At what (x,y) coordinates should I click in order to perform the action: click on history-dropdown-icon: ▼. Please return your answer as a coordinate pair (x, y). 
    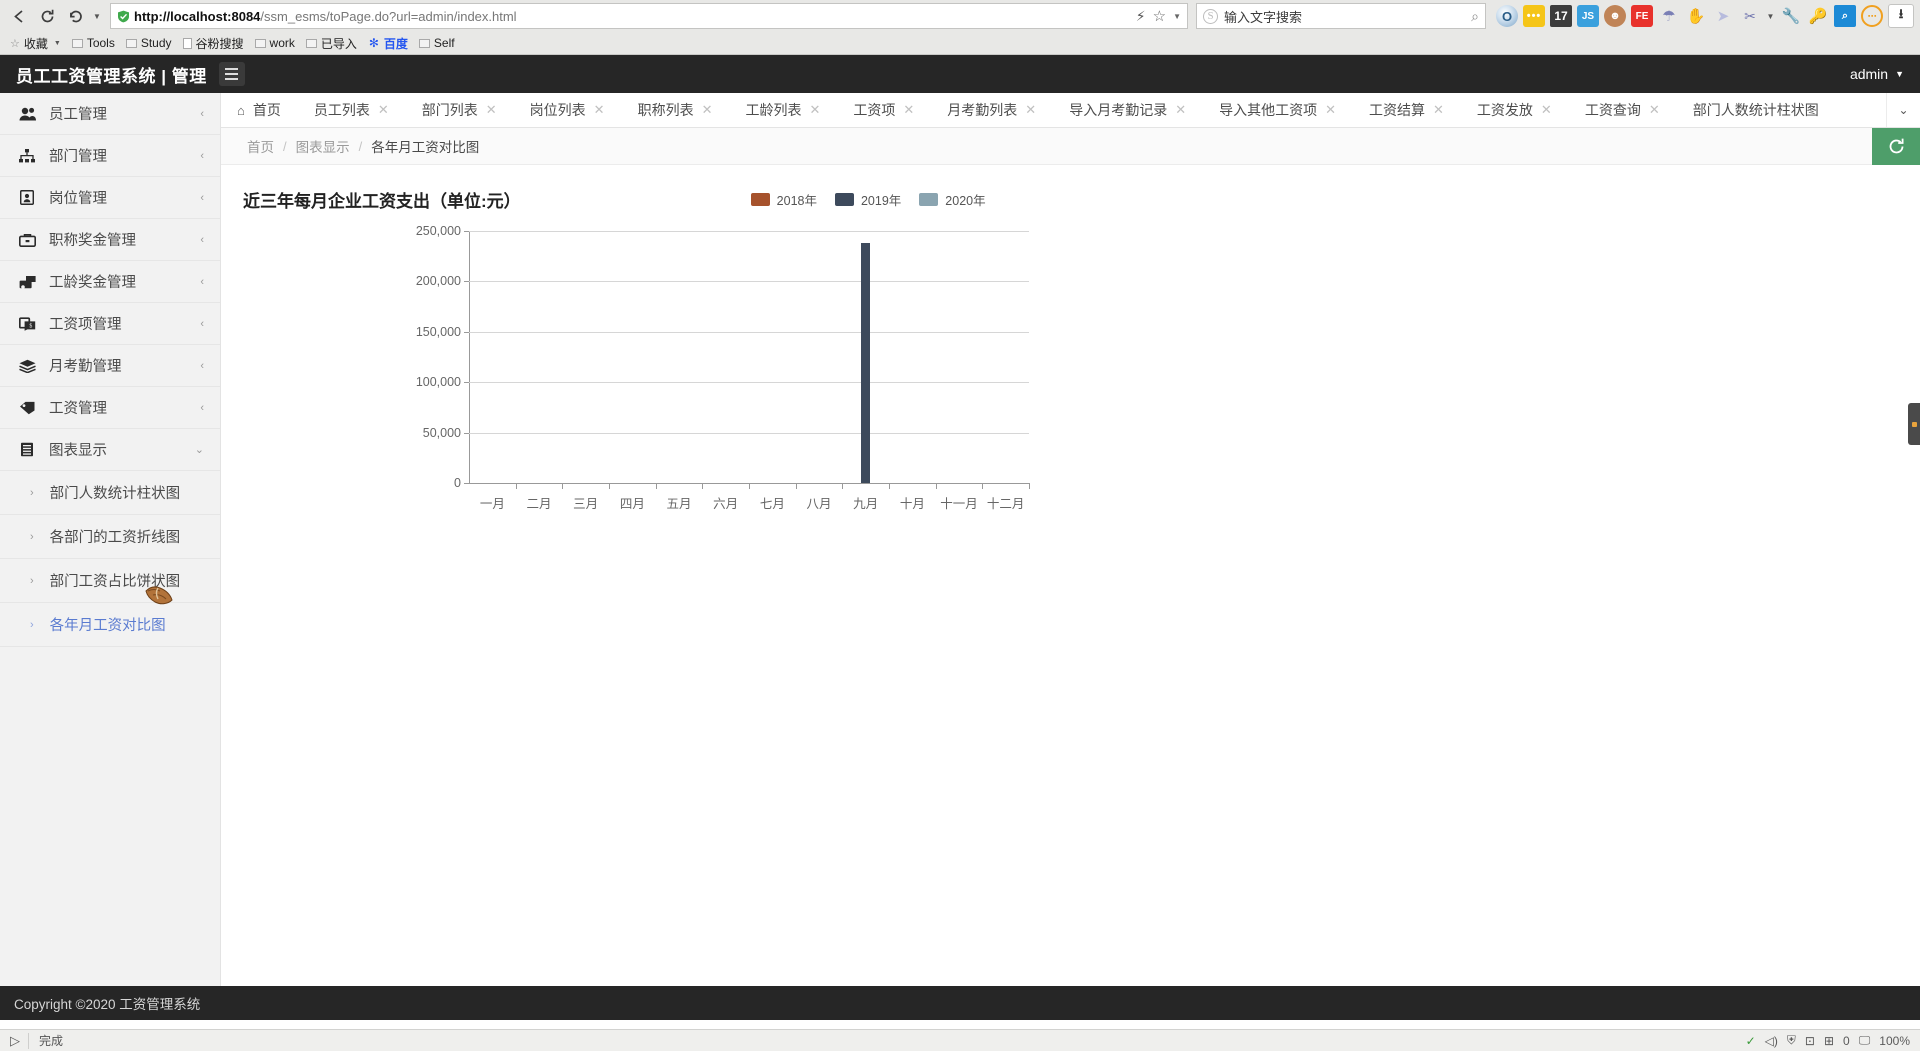
    Looking at the image, I should click on (97, 16).